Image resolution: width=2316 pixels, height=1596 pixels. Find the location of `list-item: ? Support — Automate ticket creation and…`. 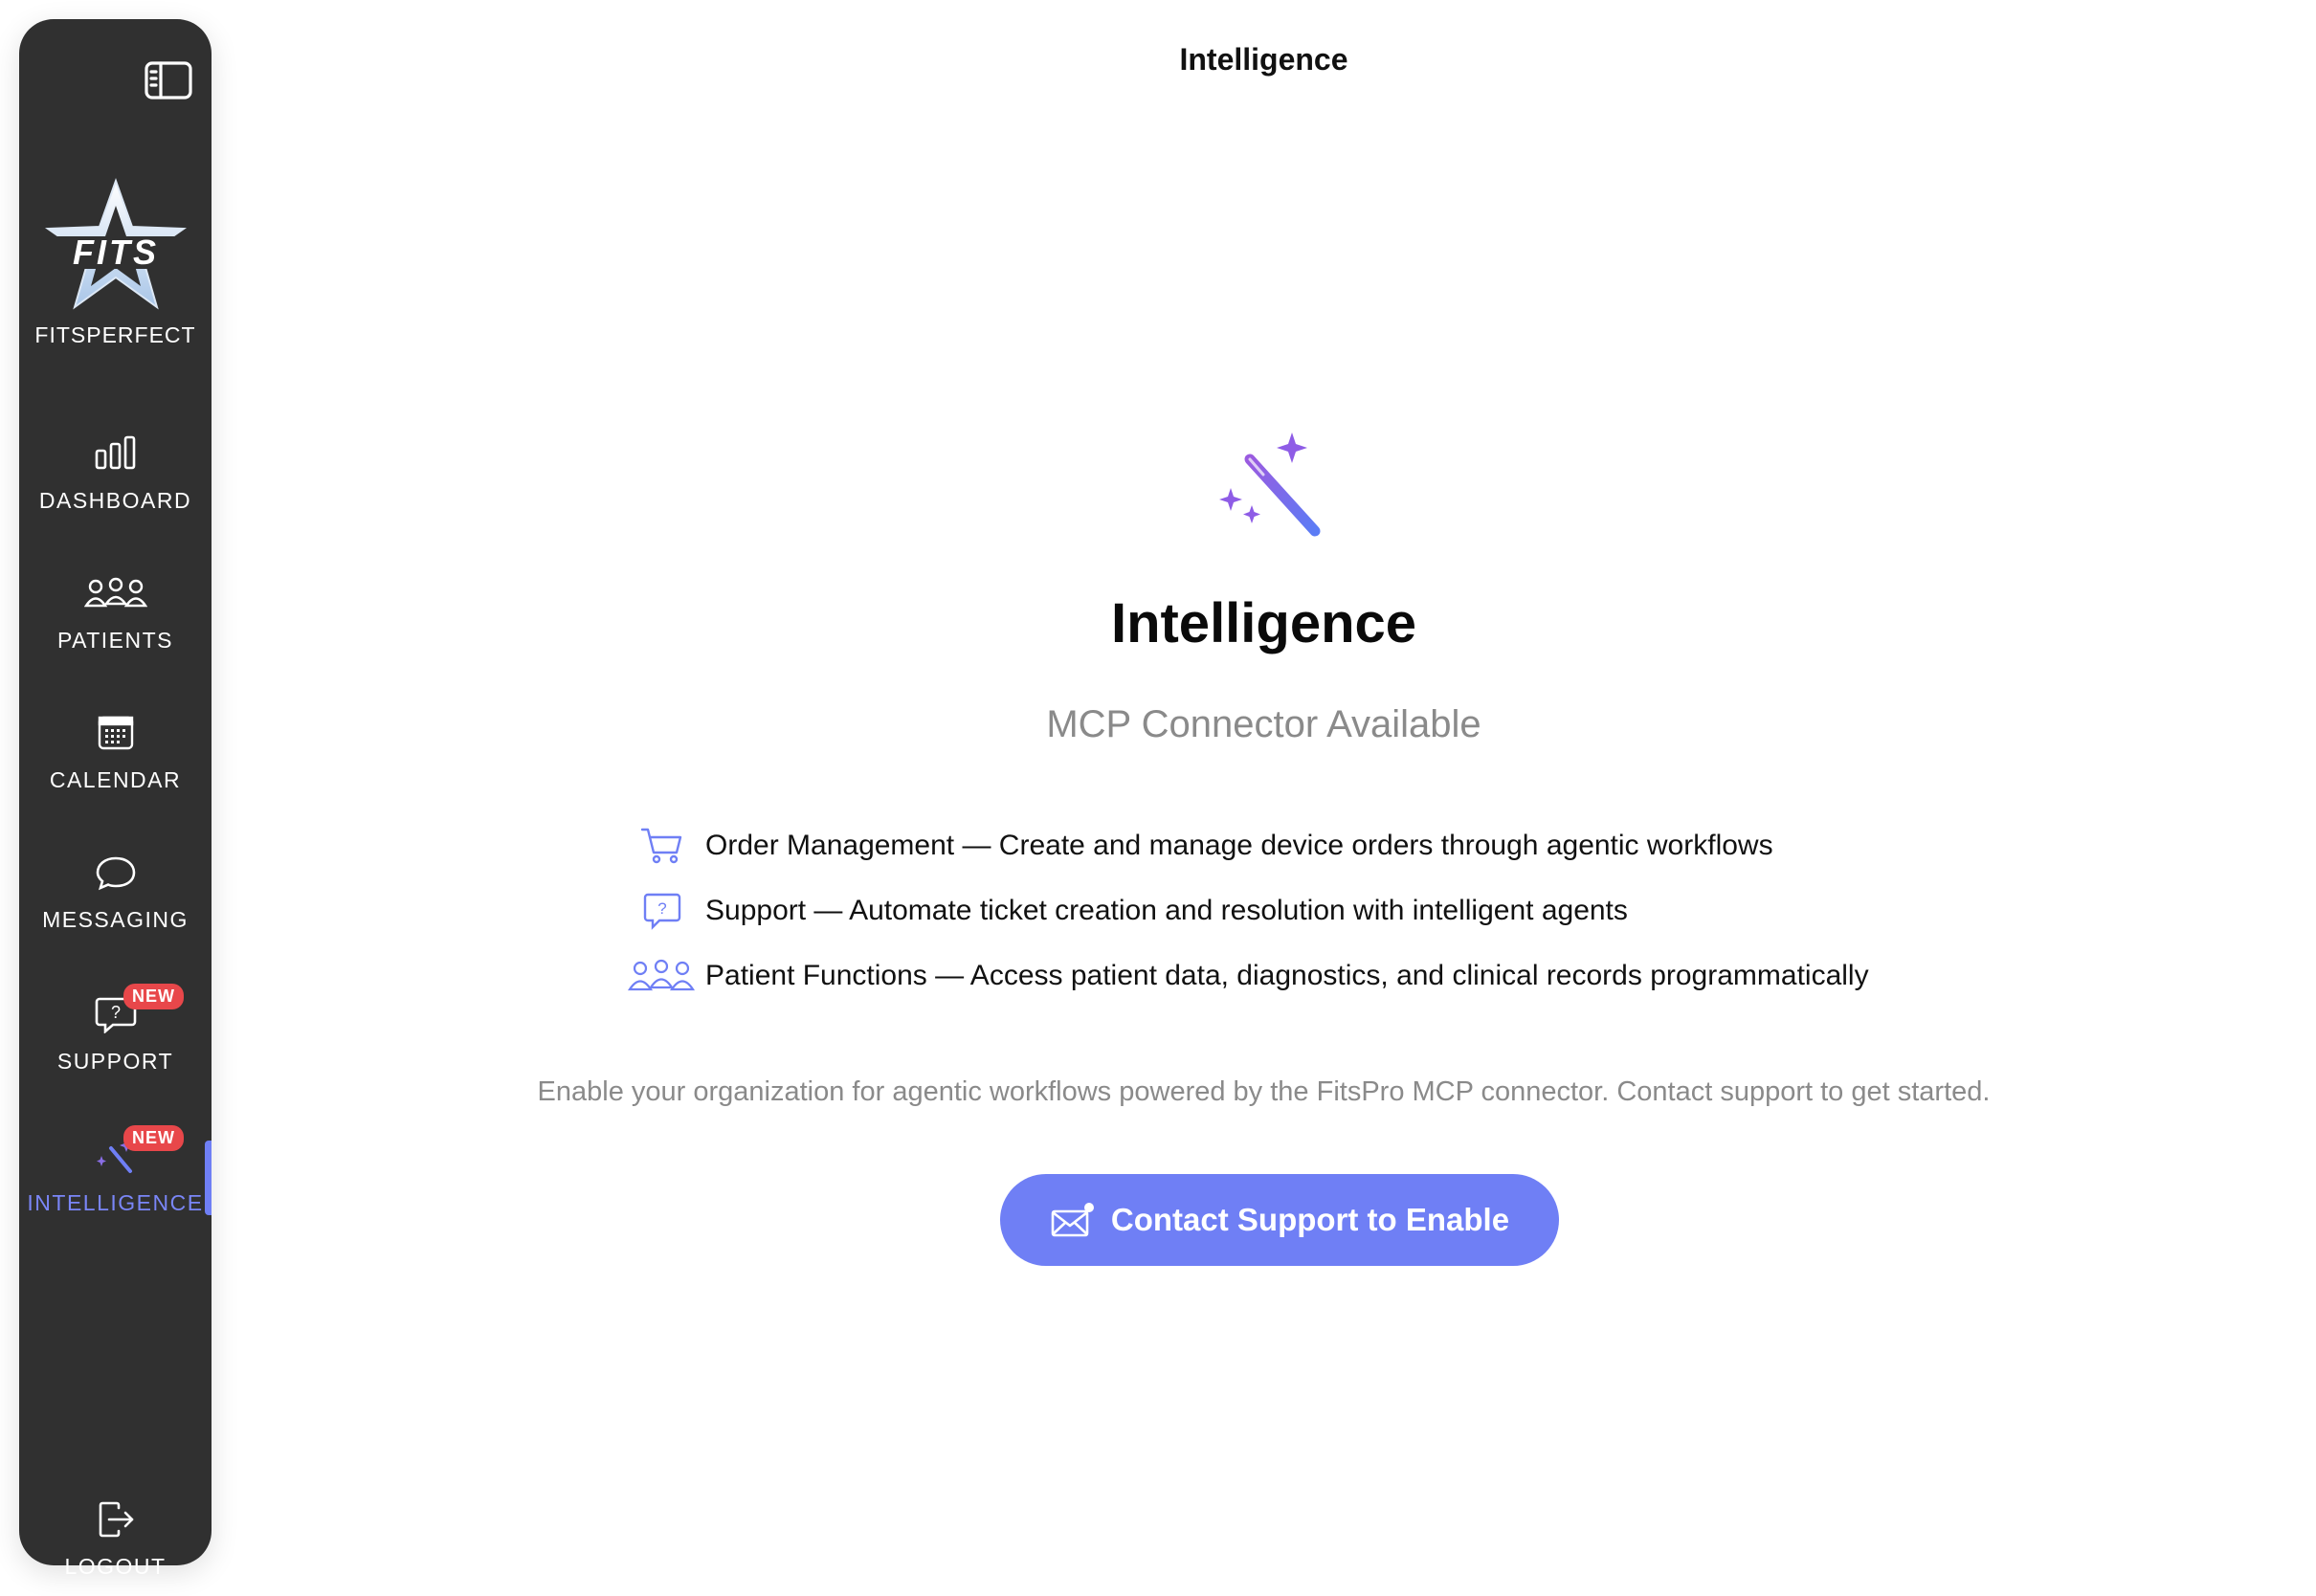

list-item: ? Support — Automate ticket creation and… is located at coordinates (1127, 911).